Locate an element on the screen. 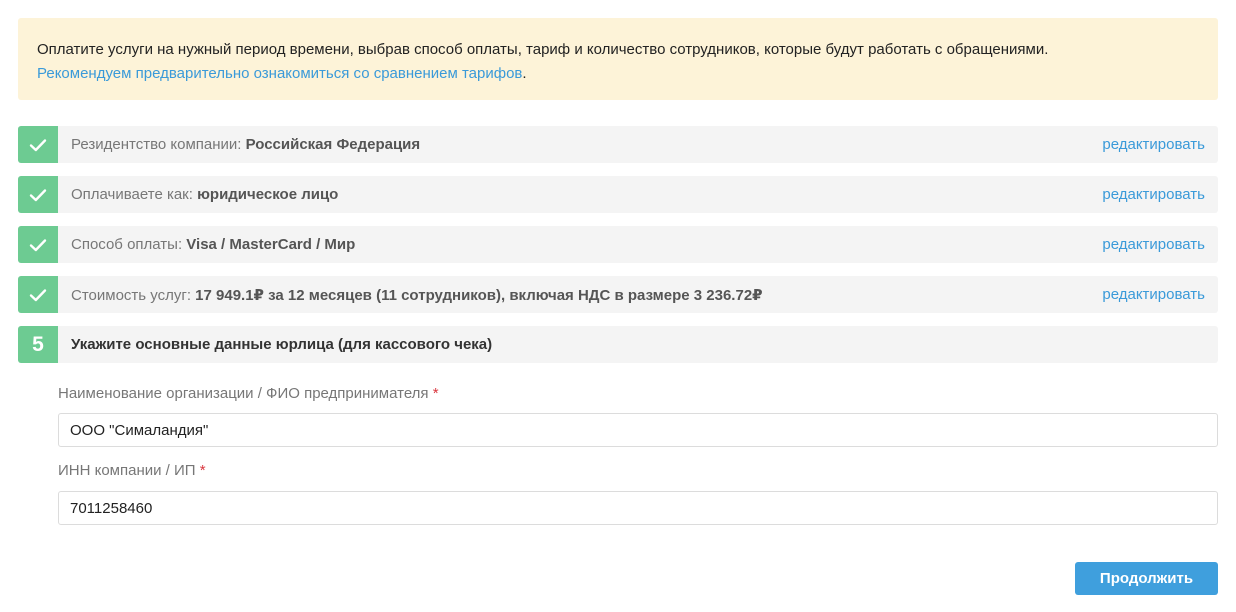 The image size is (1236, 612). step-label: Оплачиваете как: is located at coordinates (132, 194).